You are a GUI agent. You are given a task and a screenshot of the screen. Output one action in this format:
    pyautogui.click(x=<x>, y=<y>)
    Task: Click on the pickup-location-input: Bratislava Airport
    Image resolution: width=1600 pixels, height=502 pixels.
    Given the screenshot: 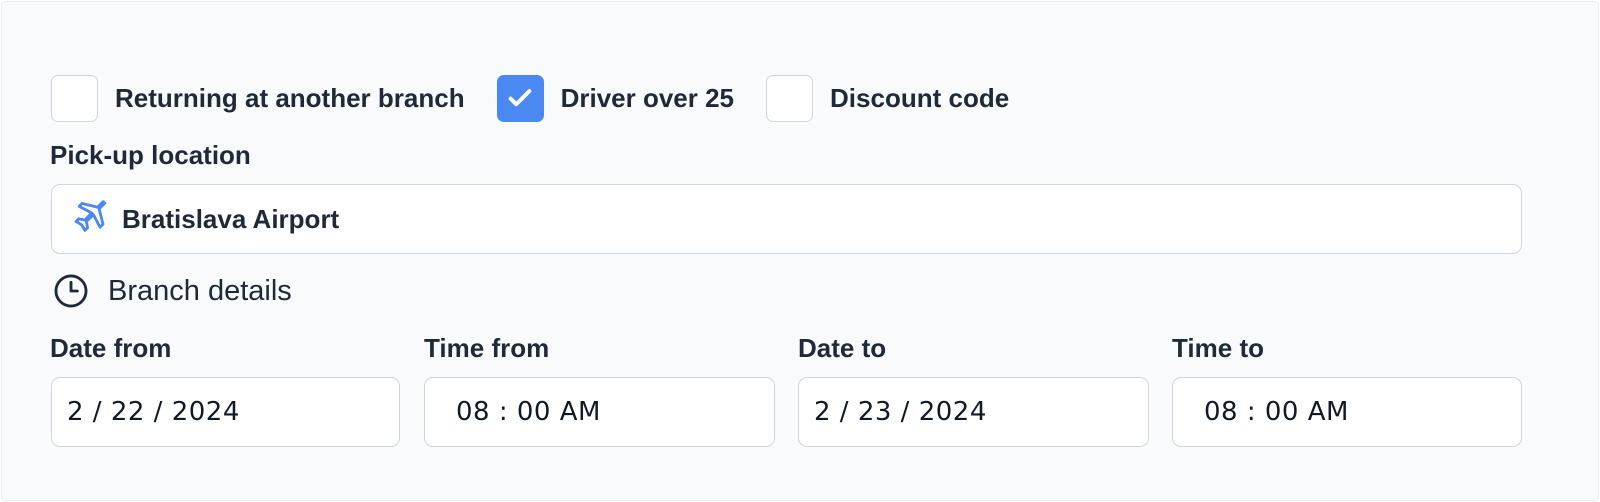 What is the action you would take?
    pyautogui.click(x=786, y=219)
    